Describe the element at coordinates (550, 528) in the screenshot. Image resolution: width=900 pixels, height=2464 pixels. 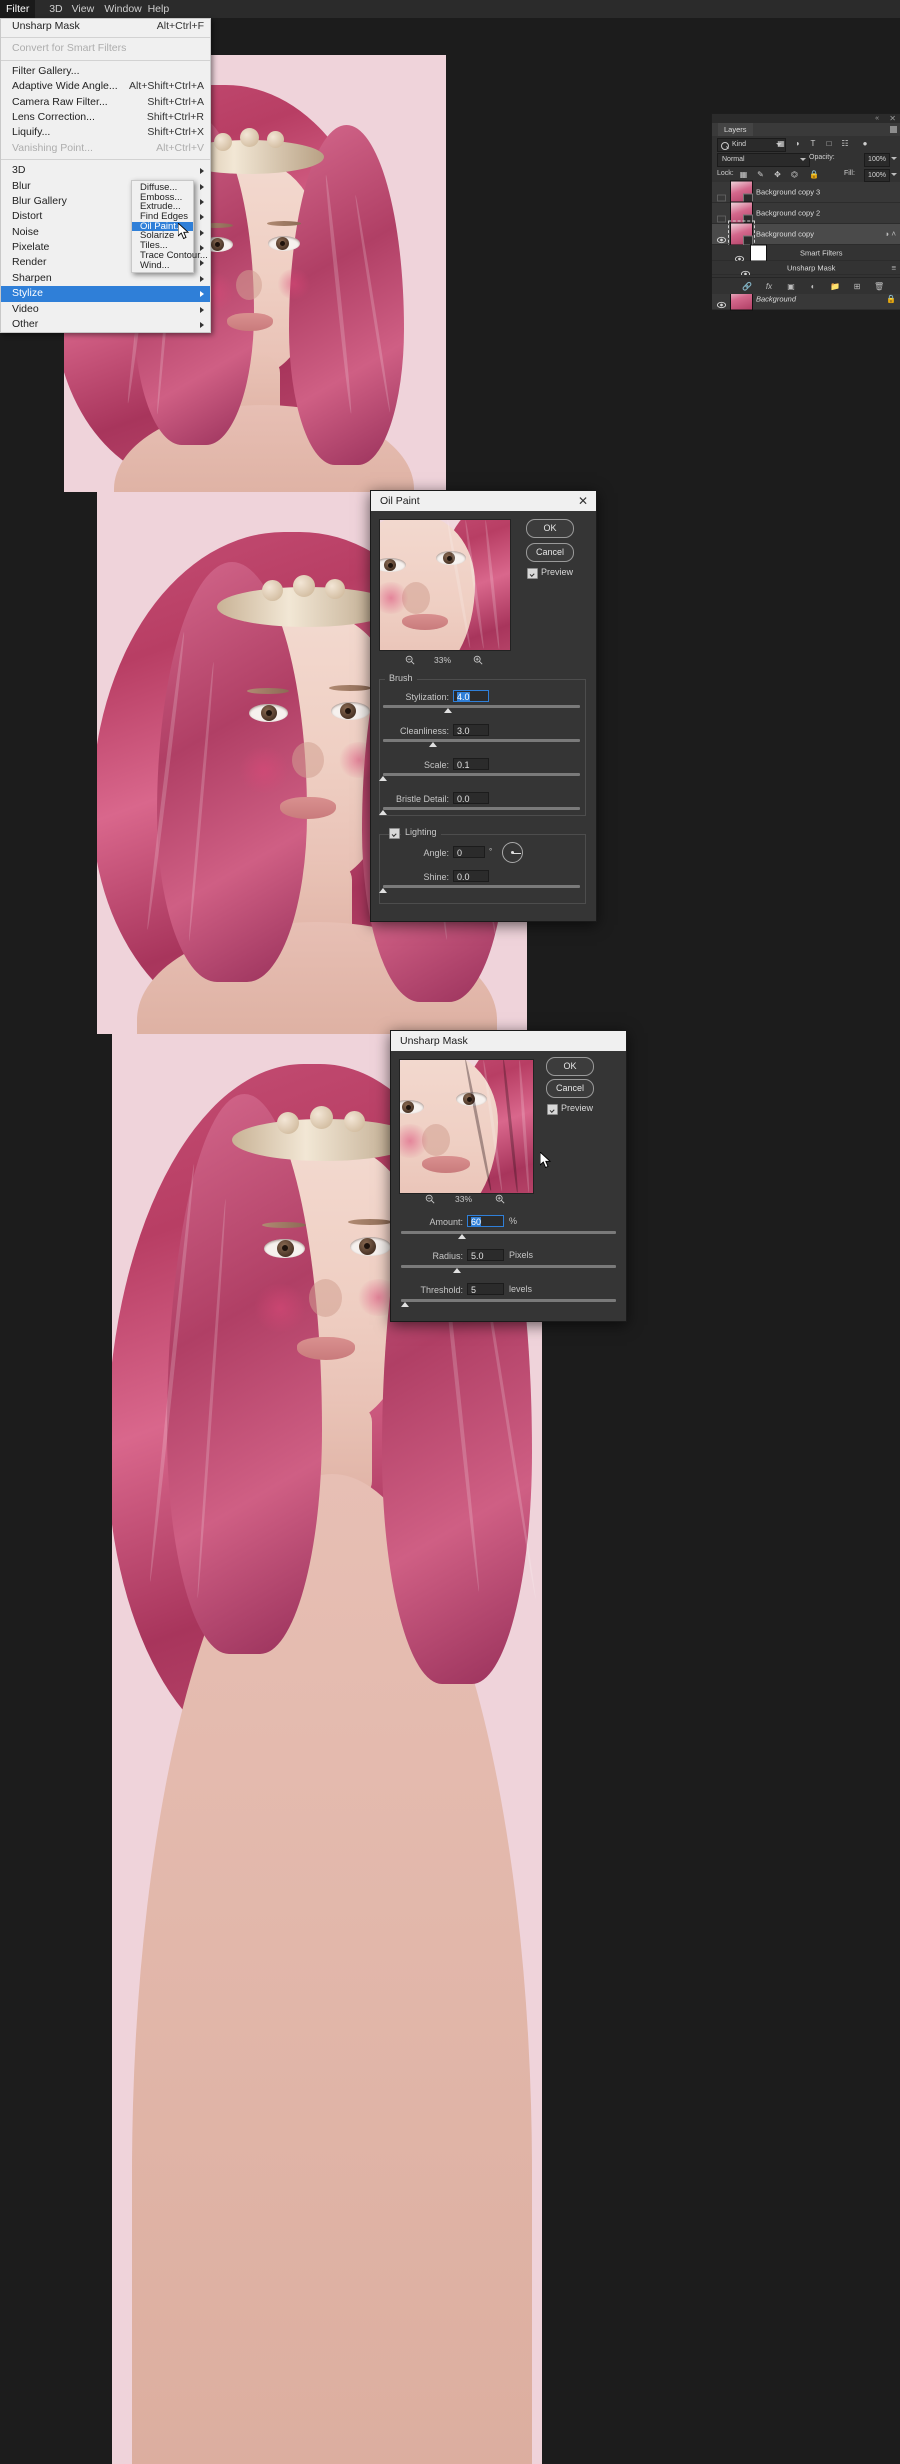
I see `oil-paint-ok-button: OK` at that location.